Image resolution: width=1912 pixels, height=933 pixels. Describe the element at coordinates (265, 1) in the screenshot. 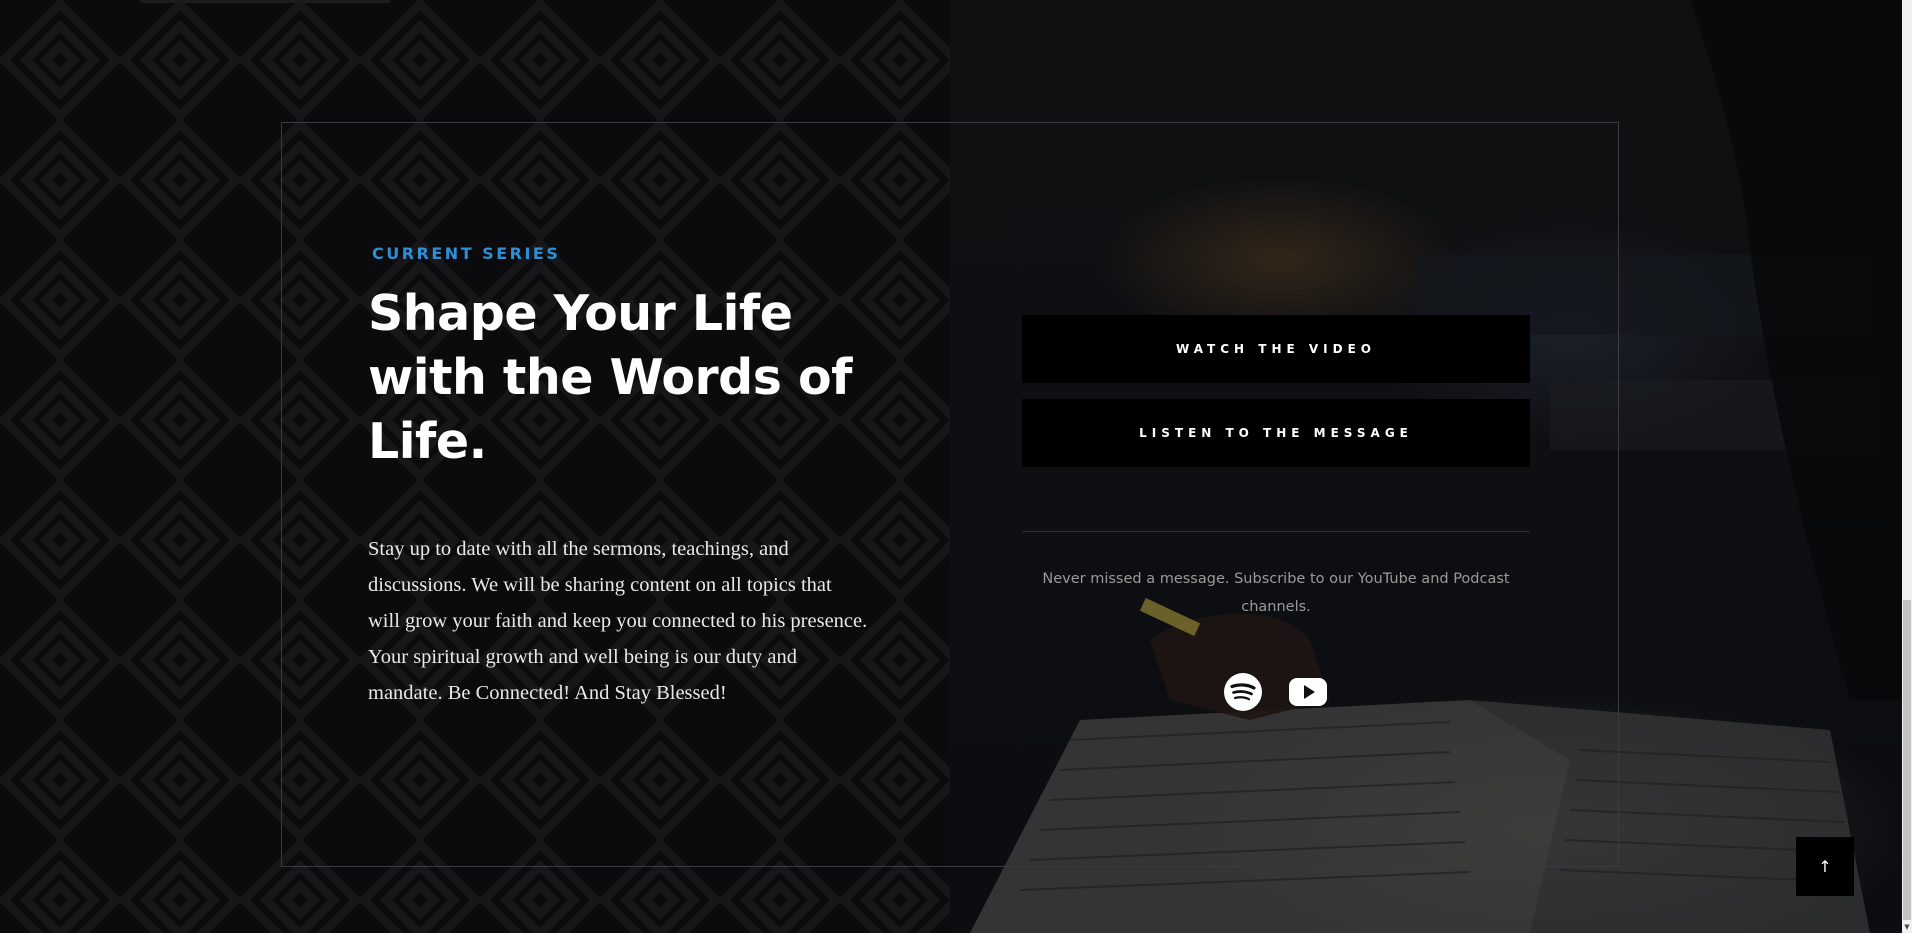

I see `top-divider` at that location.